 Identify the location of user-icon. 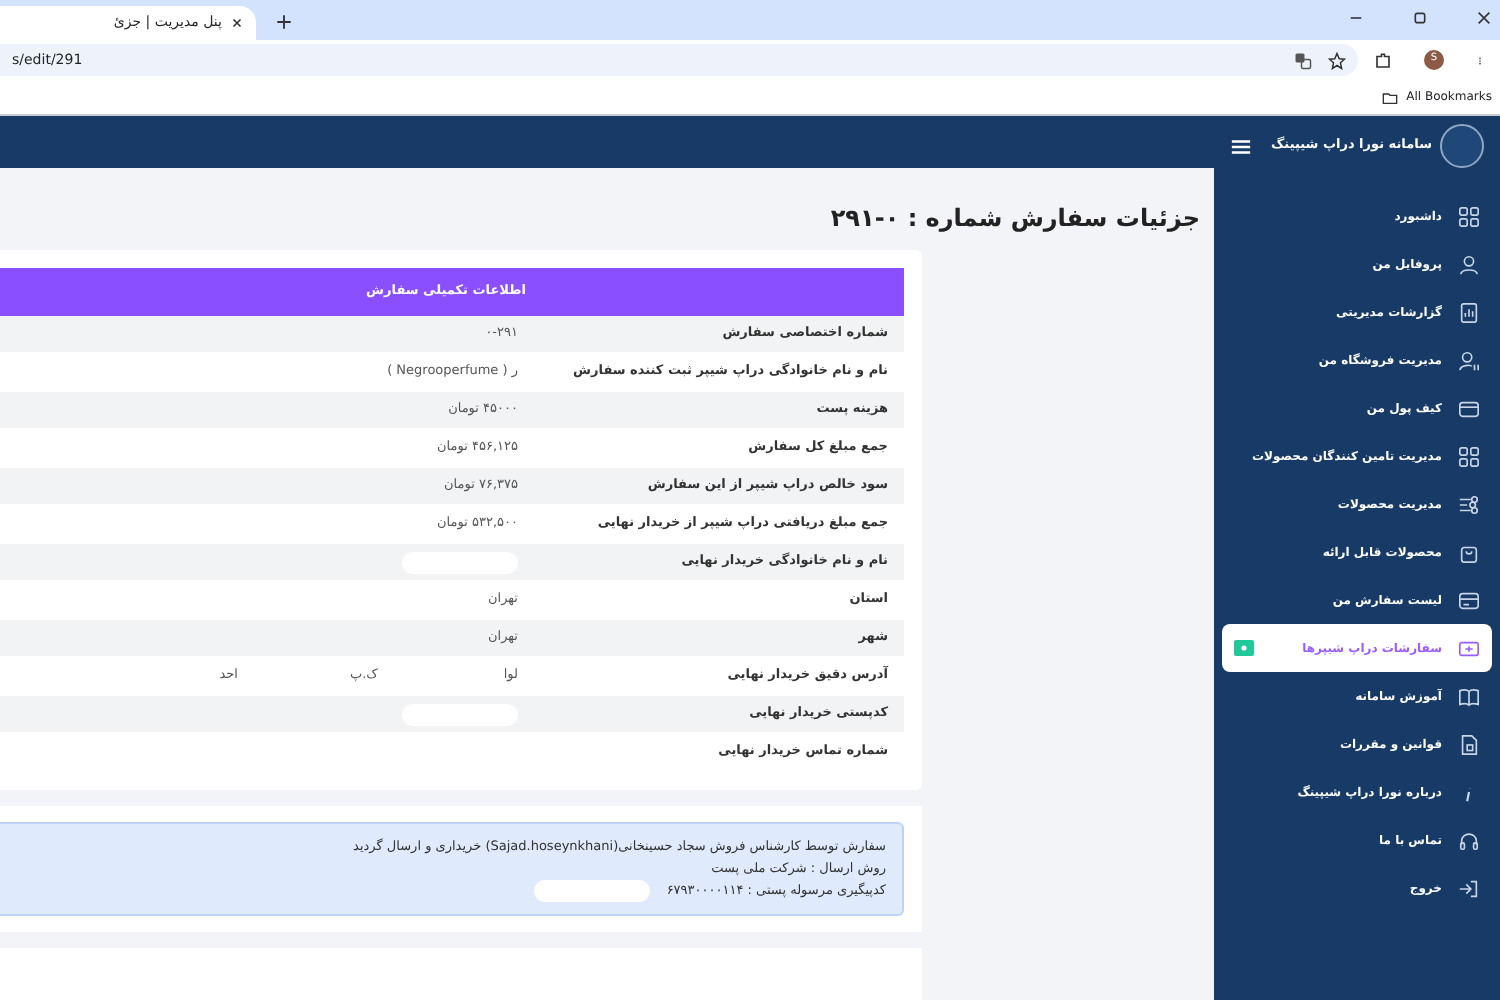
(1469, 264).